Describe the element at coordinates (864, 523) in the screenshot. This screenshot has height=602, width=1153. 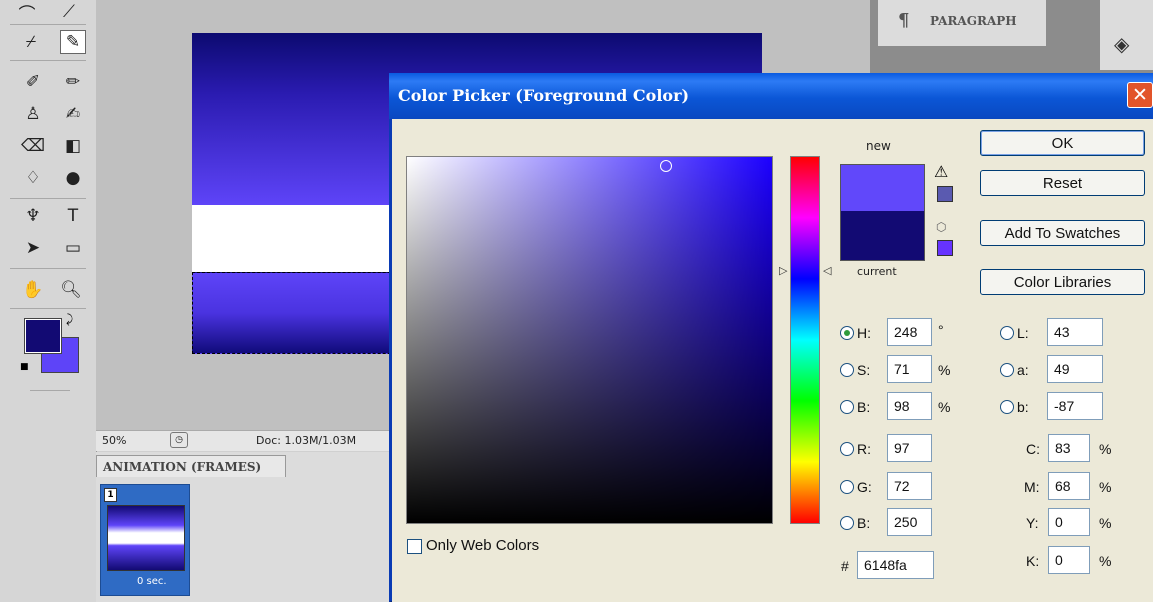
I see `blue-label: B:` at that location.